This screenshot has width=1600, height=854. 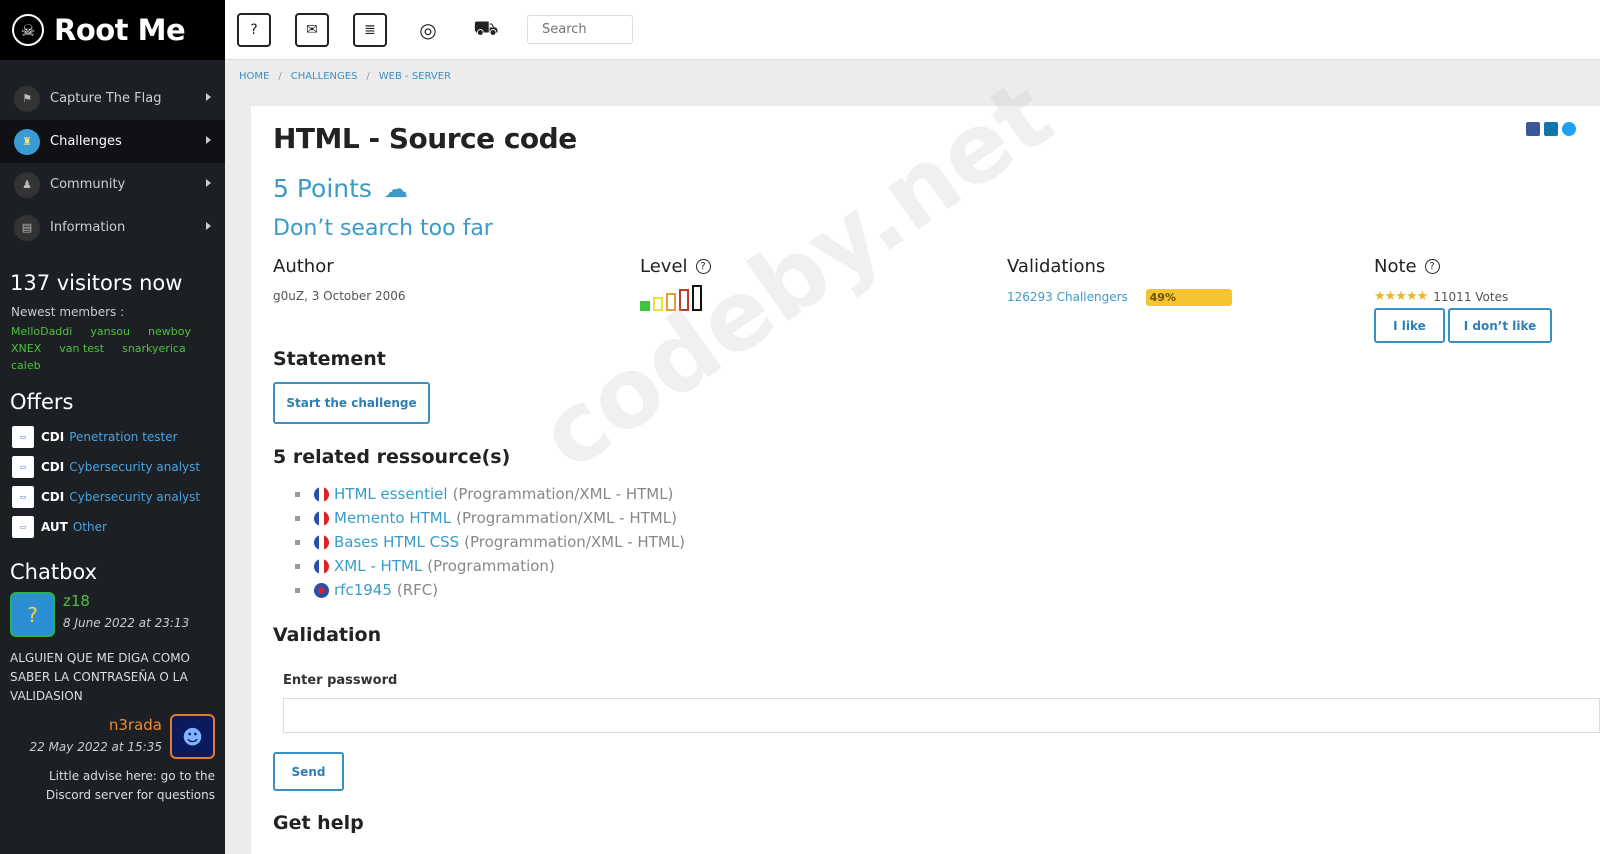 What do you see at coordinates (254, 76) in the screenshot?
I see `breadcrumb-home: HOME` at bounding box center [254, 76].